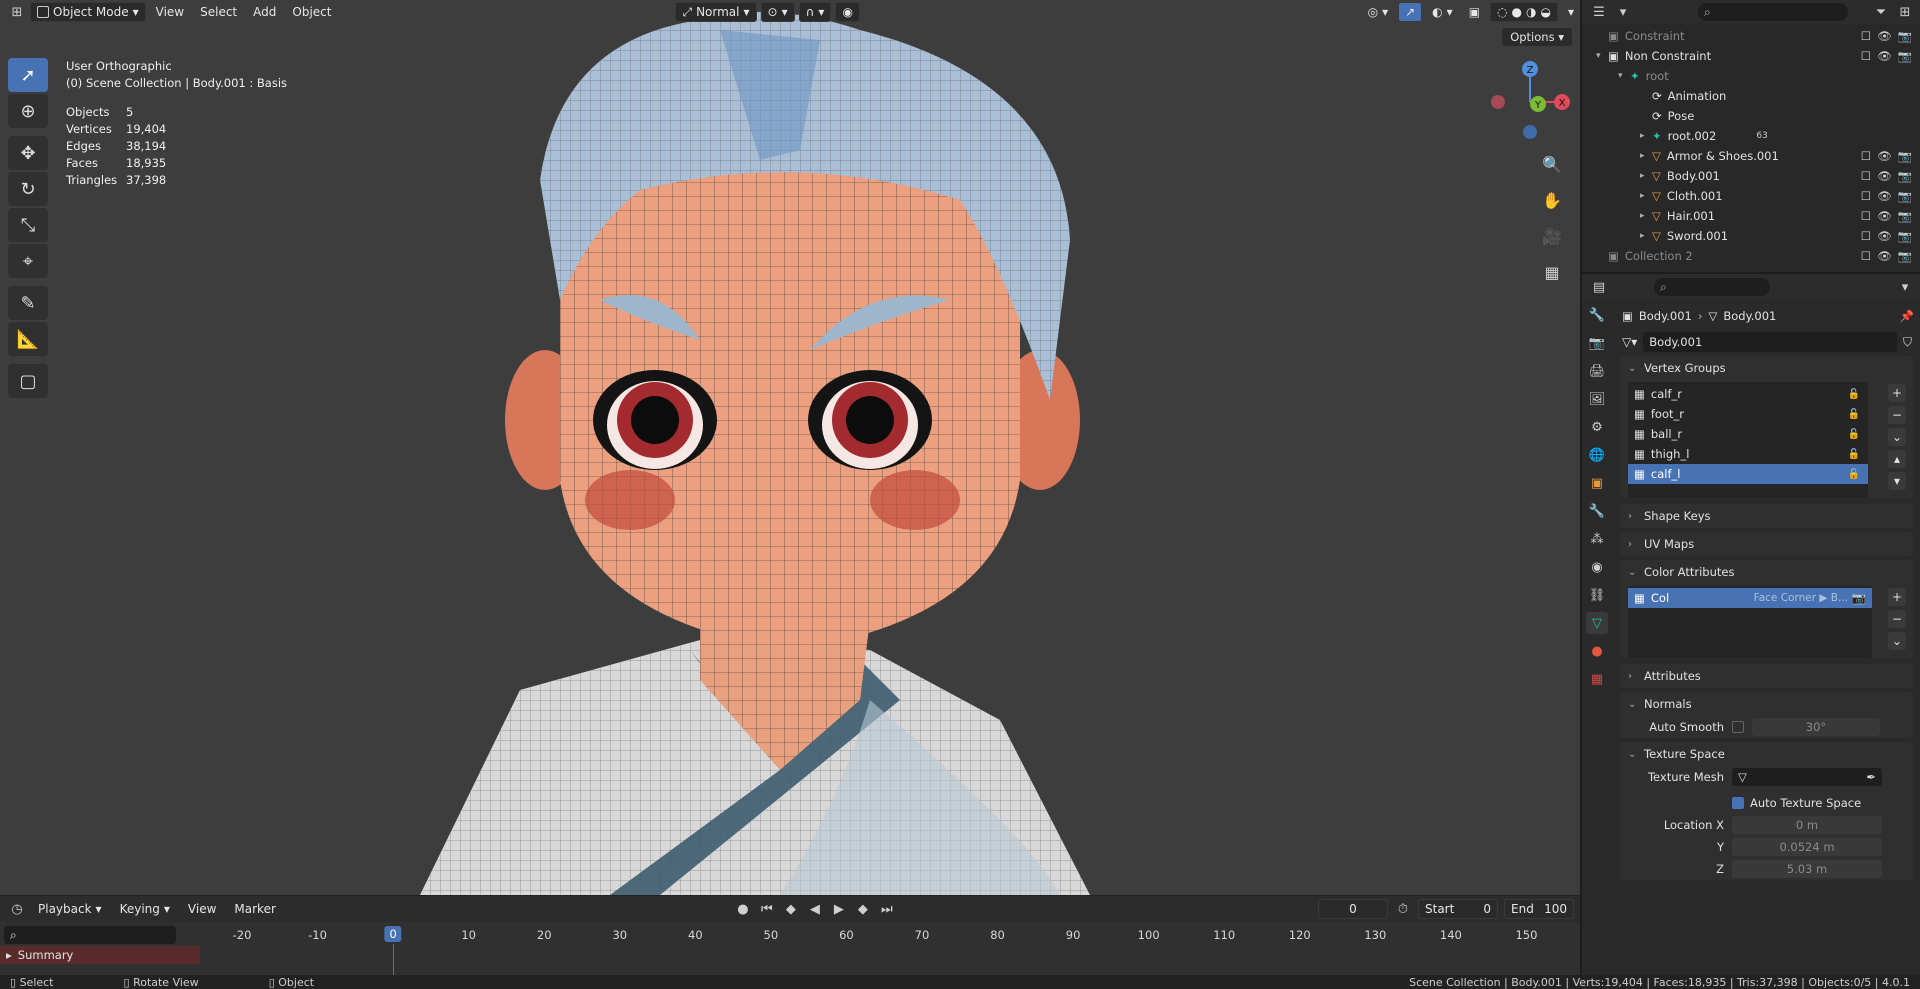  Describe the element at coordinates (1474, 12) in the screenshot. I see `xray-toggle: ▣` at that location.